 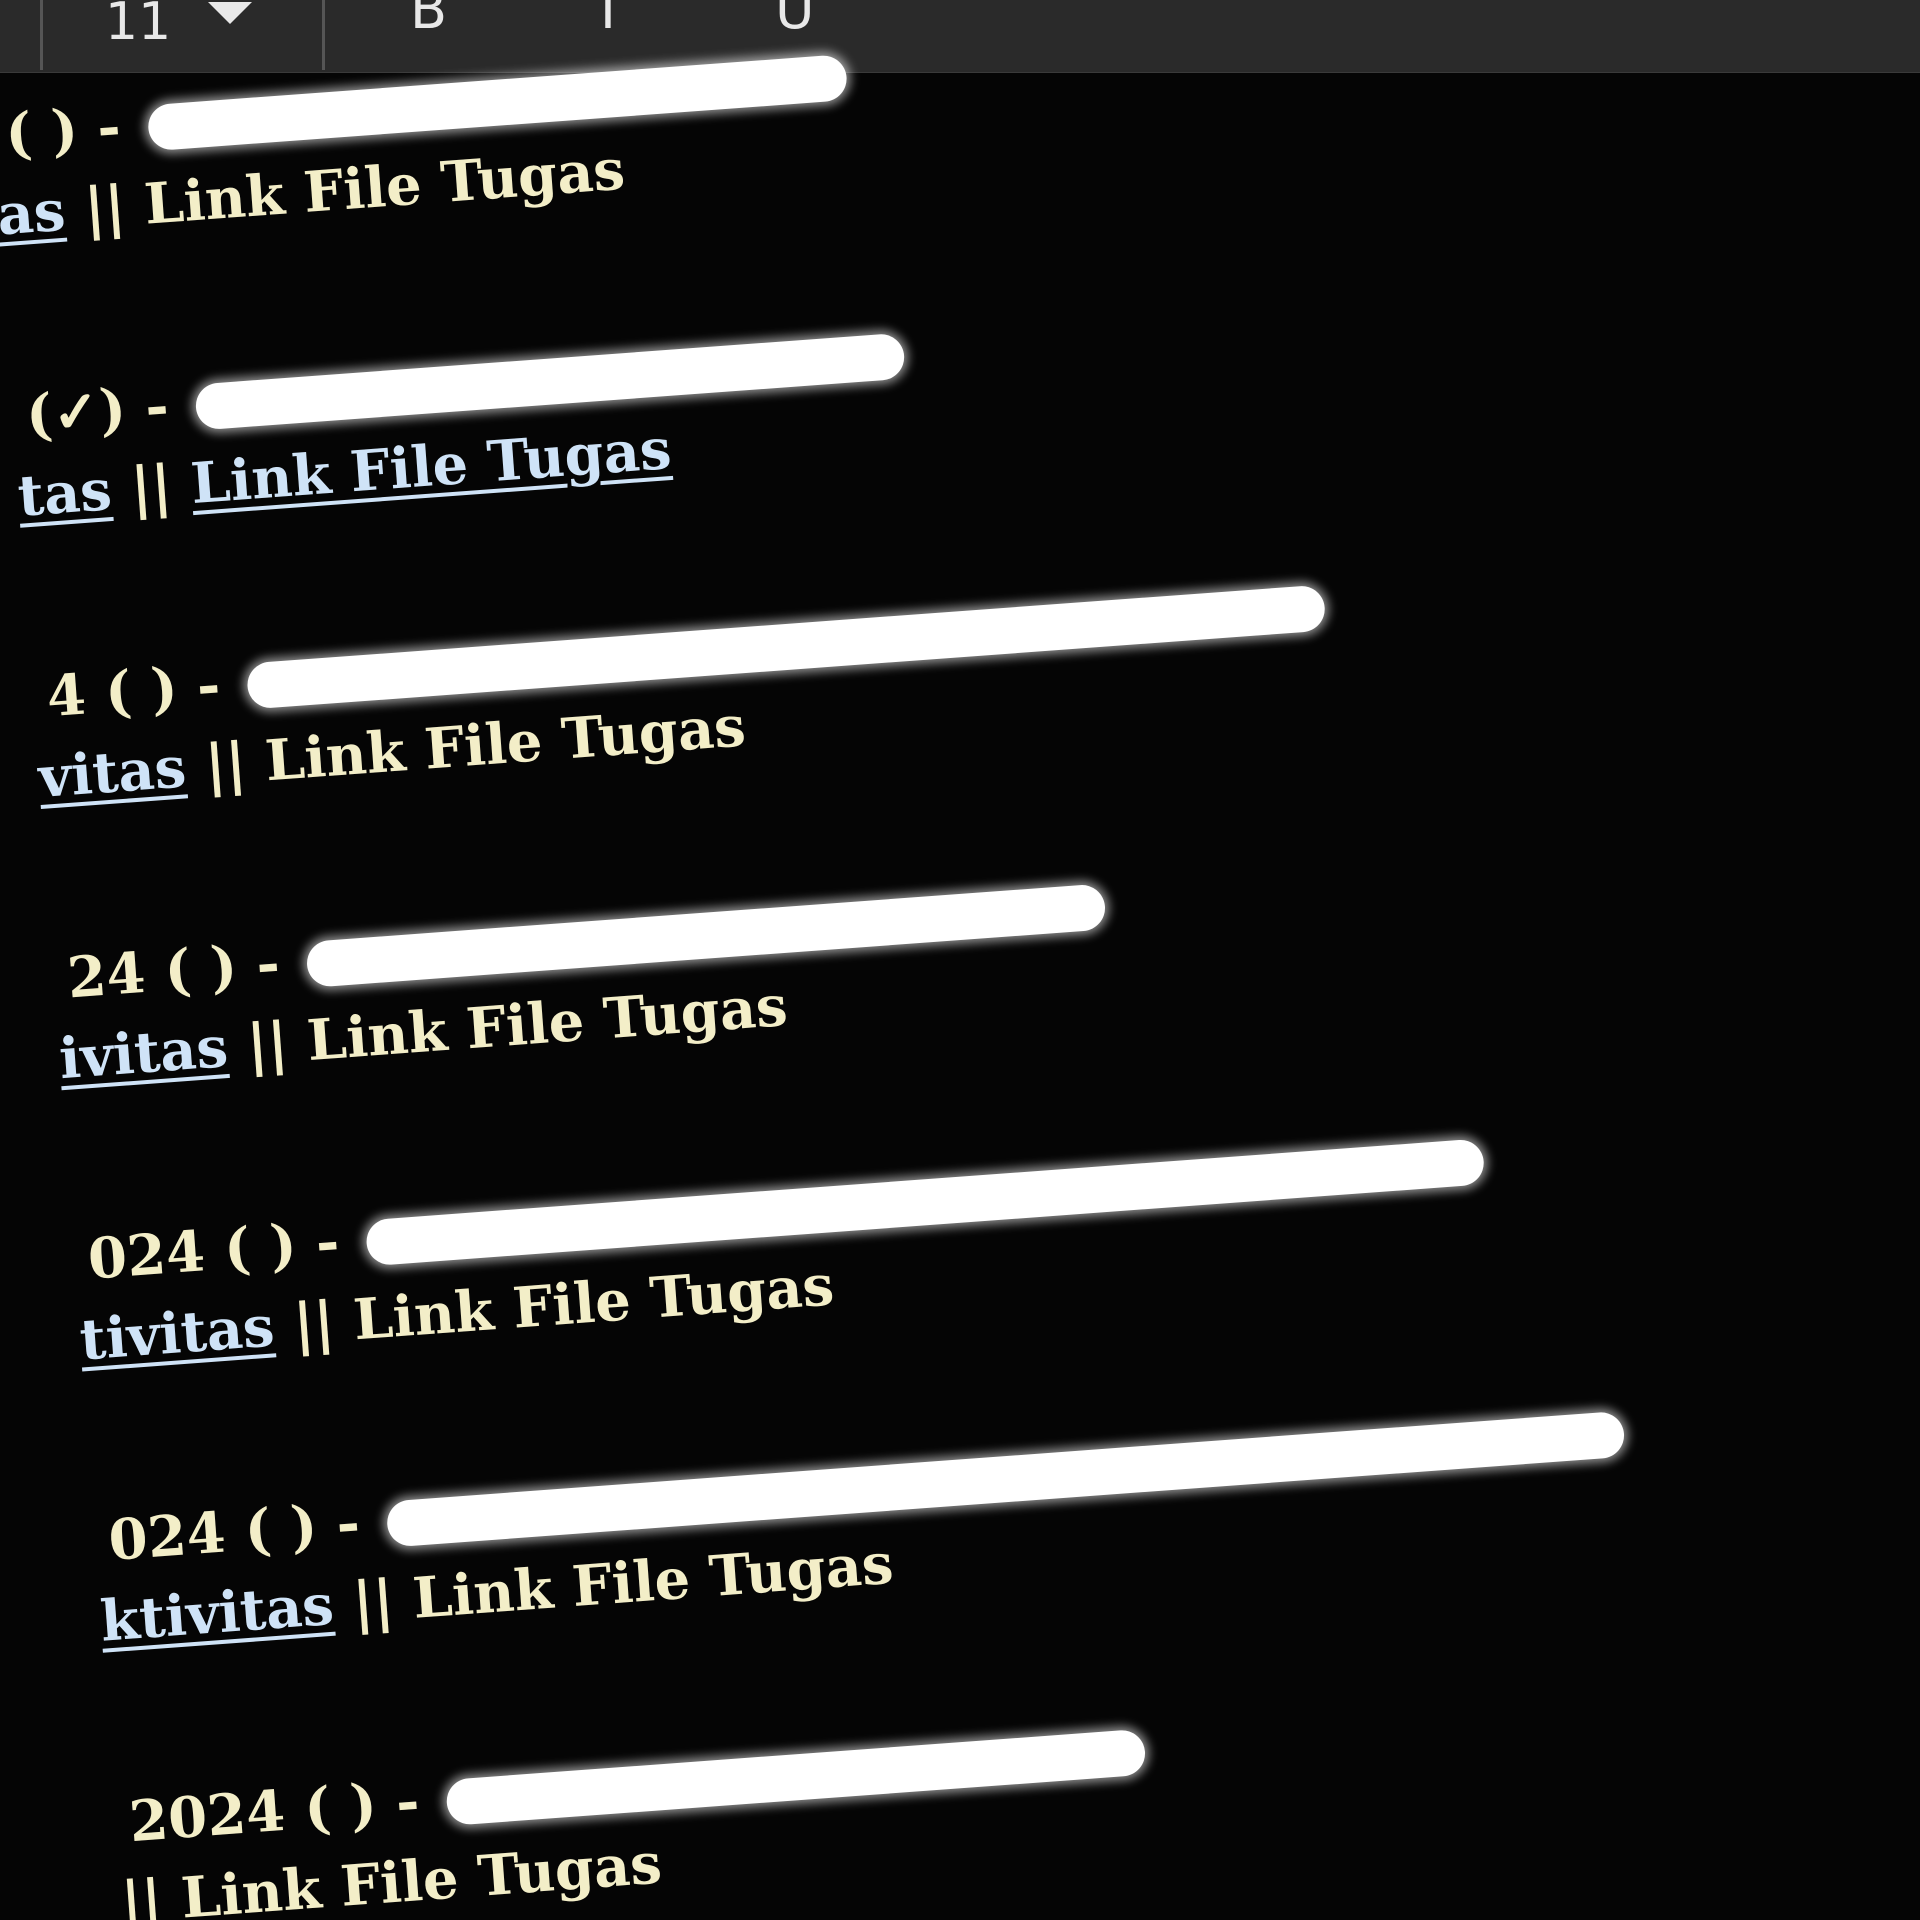 I want to click on entry-prefix: 2024 ( ) -, so click(x=284, y=1811).